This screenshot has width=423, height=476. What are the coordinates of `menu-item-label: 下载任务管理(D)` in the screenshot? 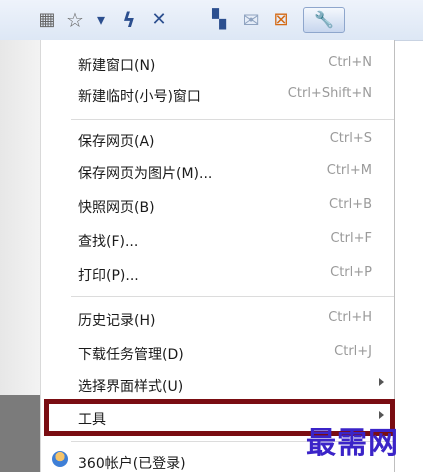 It's located at (131, 355).